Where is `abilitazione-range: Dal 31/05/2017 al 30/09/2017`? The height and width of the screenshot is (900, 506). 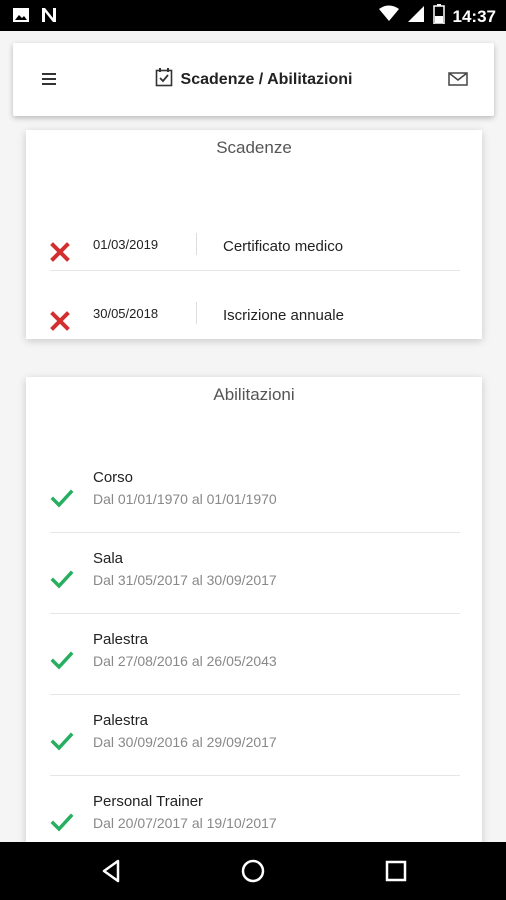 abilitazione-range: Dal 31/05/2017 al 30/09/2017 is located at coordinates (185, 580).